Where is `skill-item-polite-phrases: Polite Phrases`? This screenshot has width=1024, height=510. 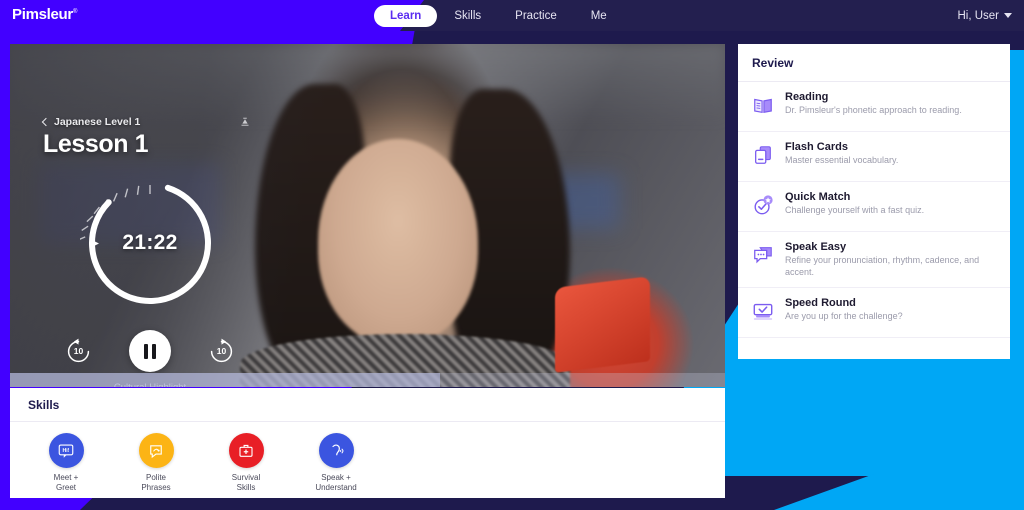 skill-item-polite-phrases: Polite Phrases is located at coordinates (156, 463).